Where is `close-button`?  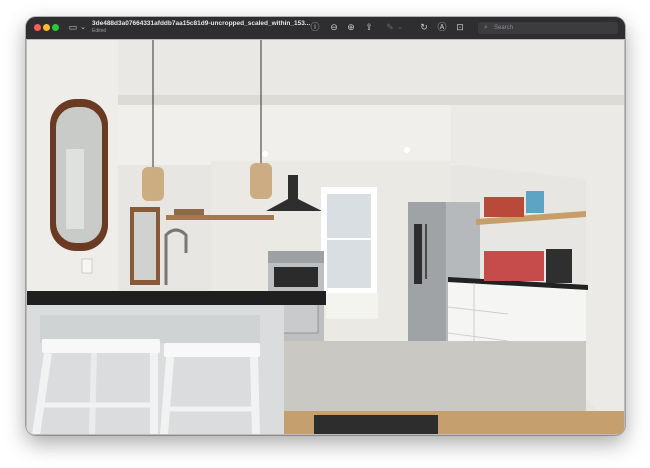 close-button is located at coordinates (37, 27).